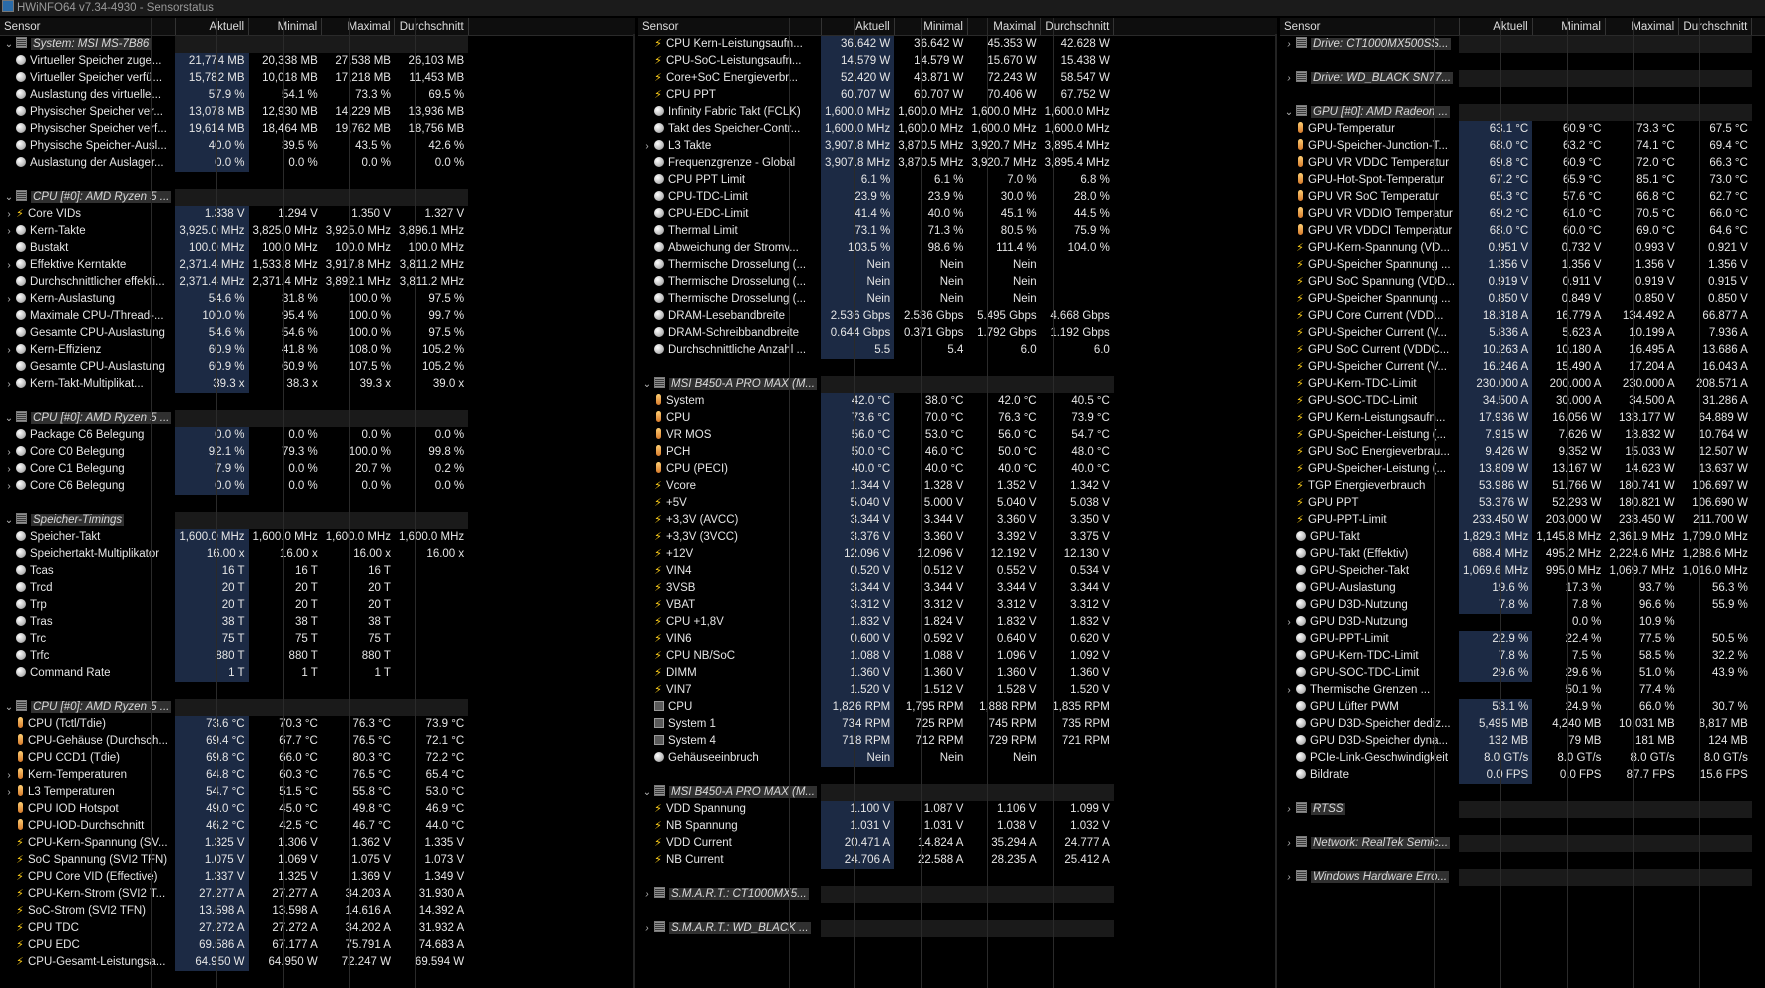 The image size is (1765, 988). I want to click on sensor-name-cell: GPU-Takt, so click(1369, 537).